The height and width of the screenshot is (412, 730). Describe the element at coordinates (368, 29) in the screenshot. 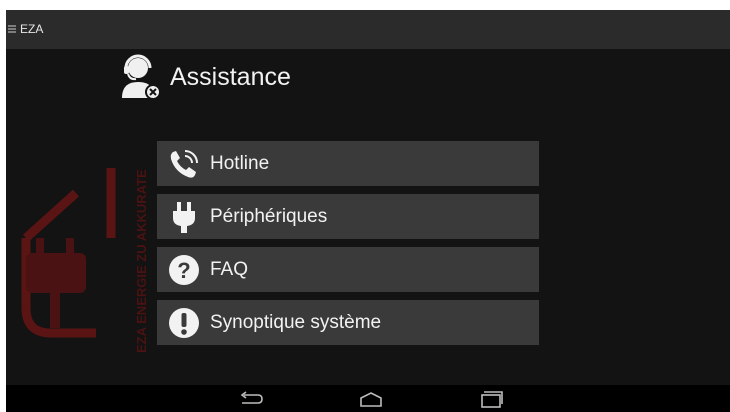

I see `action-bar: EZA` at that location.